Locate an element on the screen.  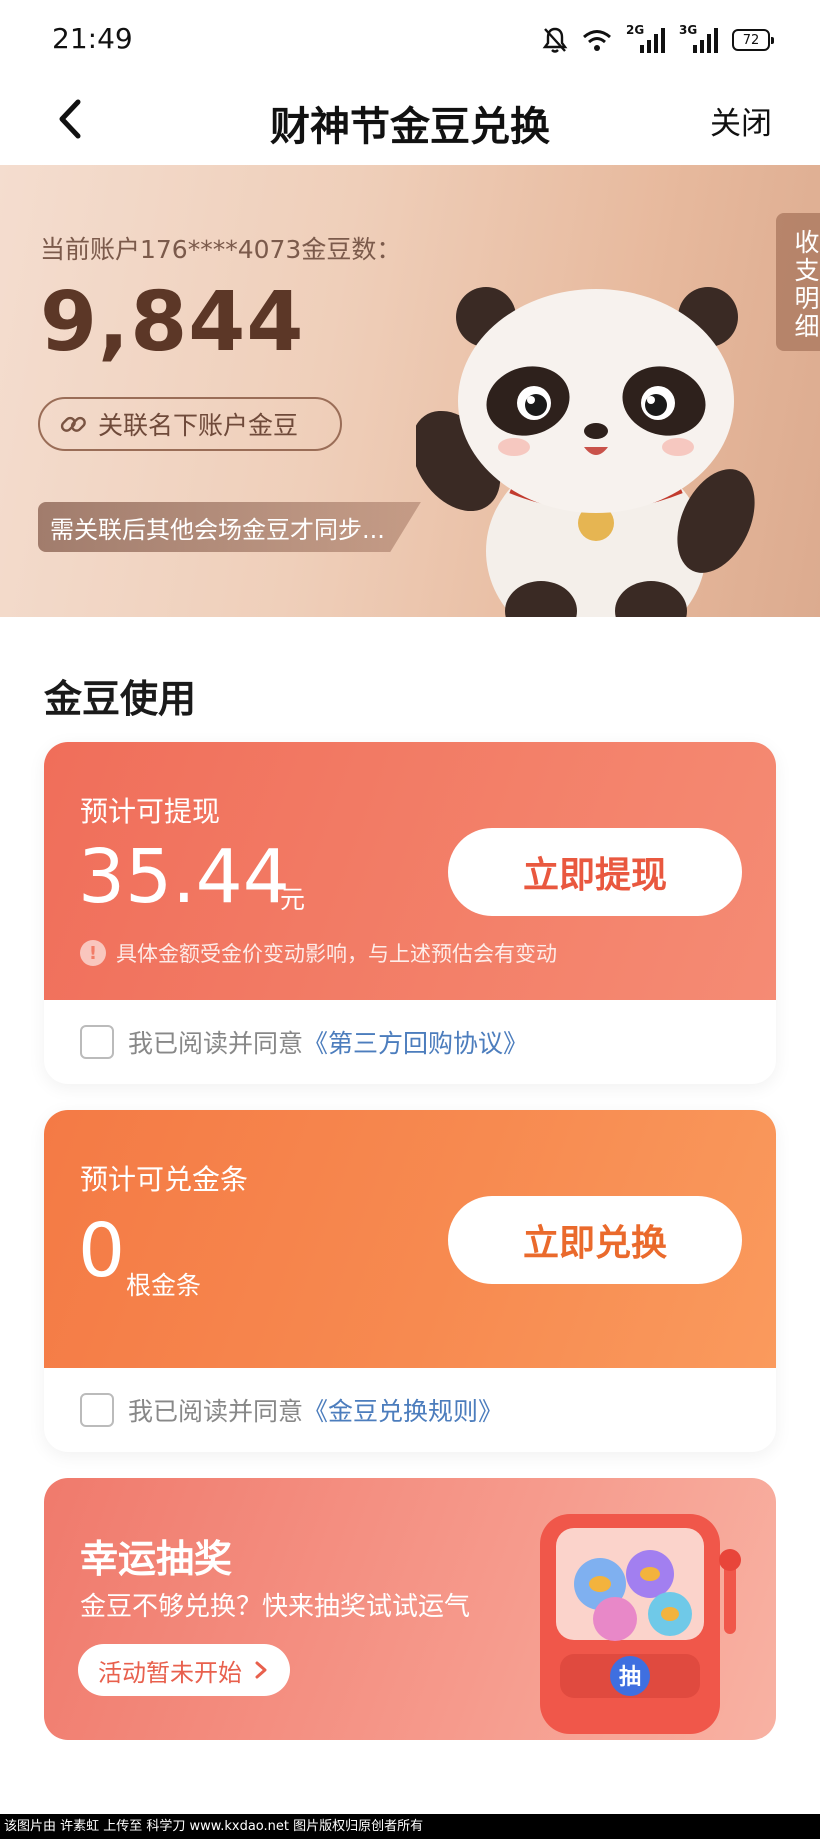
price-warning: ! 具体金额受金价变动影响，与上述预估会有变动 is located at coordinates (318, 953).